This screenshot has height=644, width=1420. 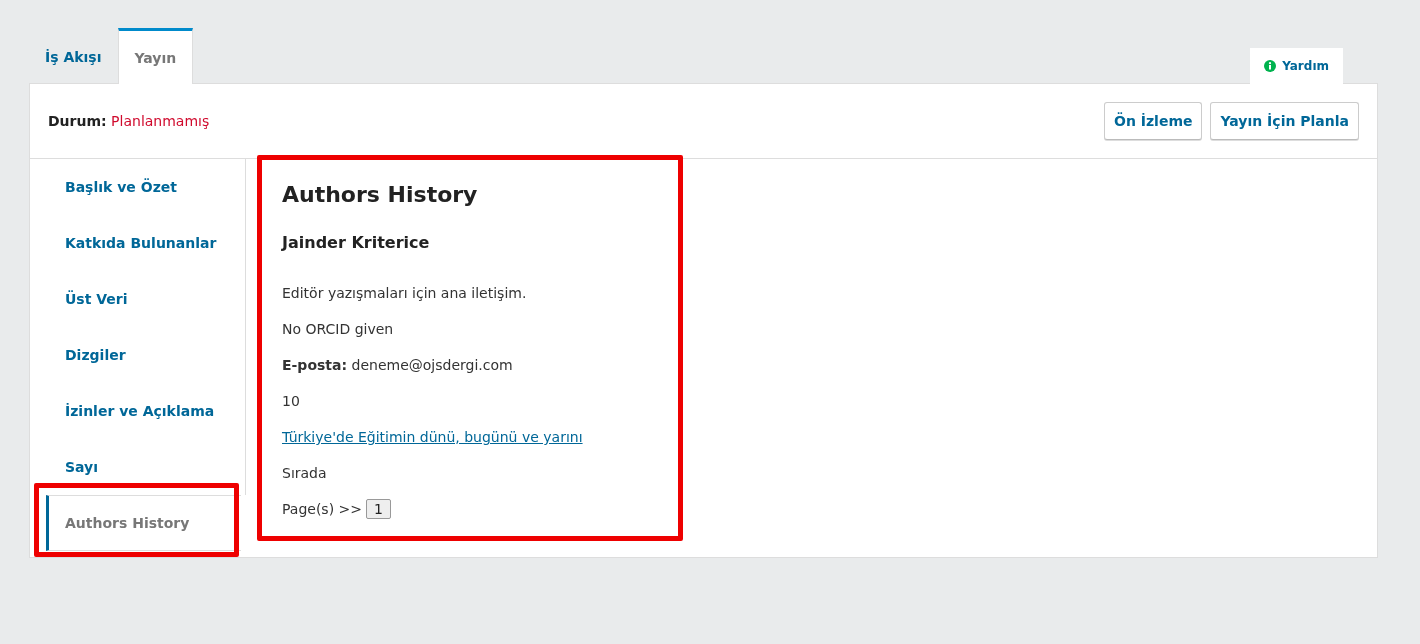 I want to click on sidebar-item: Başlık ve Özet, so click(x=137, y=187).